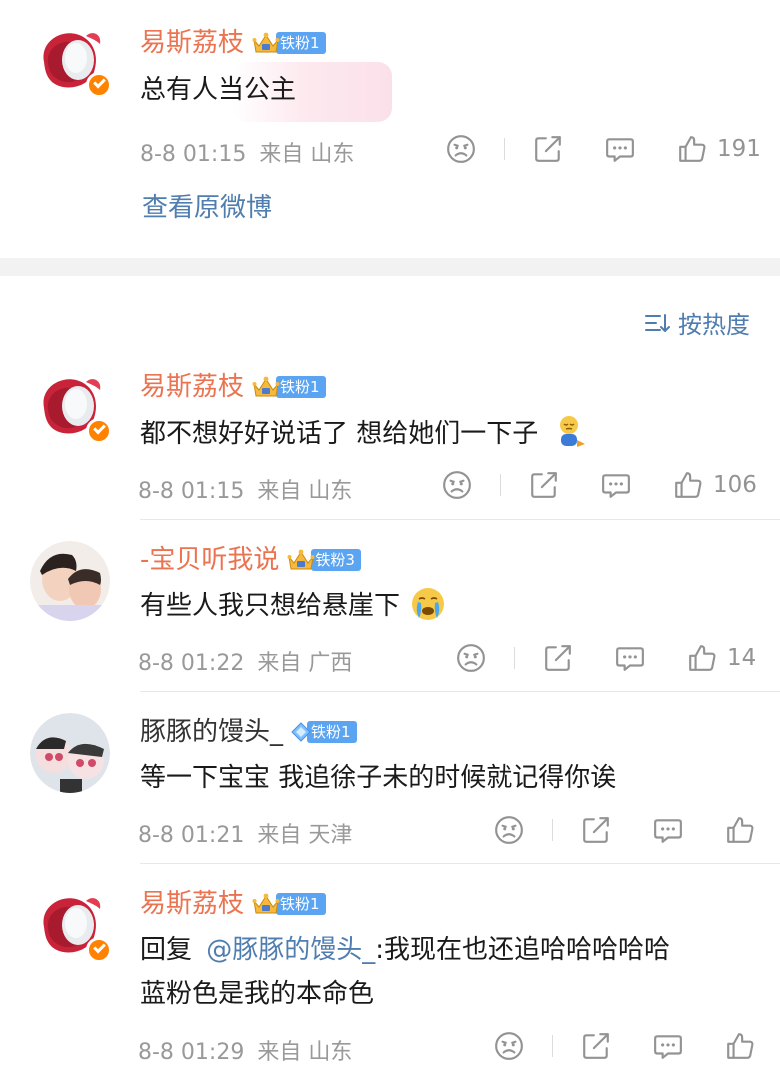 Image resolution: width=780 pixels, height=1080 pixels. What do you see at coordinates (378, 778) in the screenshot?
I see `comment-text: 等一下宝宝 我追徐子未的时候就记得你诶` at bounding box center [378, 778].